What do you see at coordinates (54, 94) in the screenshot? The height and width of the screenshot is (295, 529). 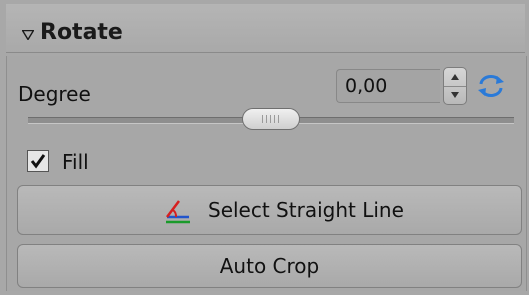 I see `degree-label: Degree` at bounding box center [54, 94].